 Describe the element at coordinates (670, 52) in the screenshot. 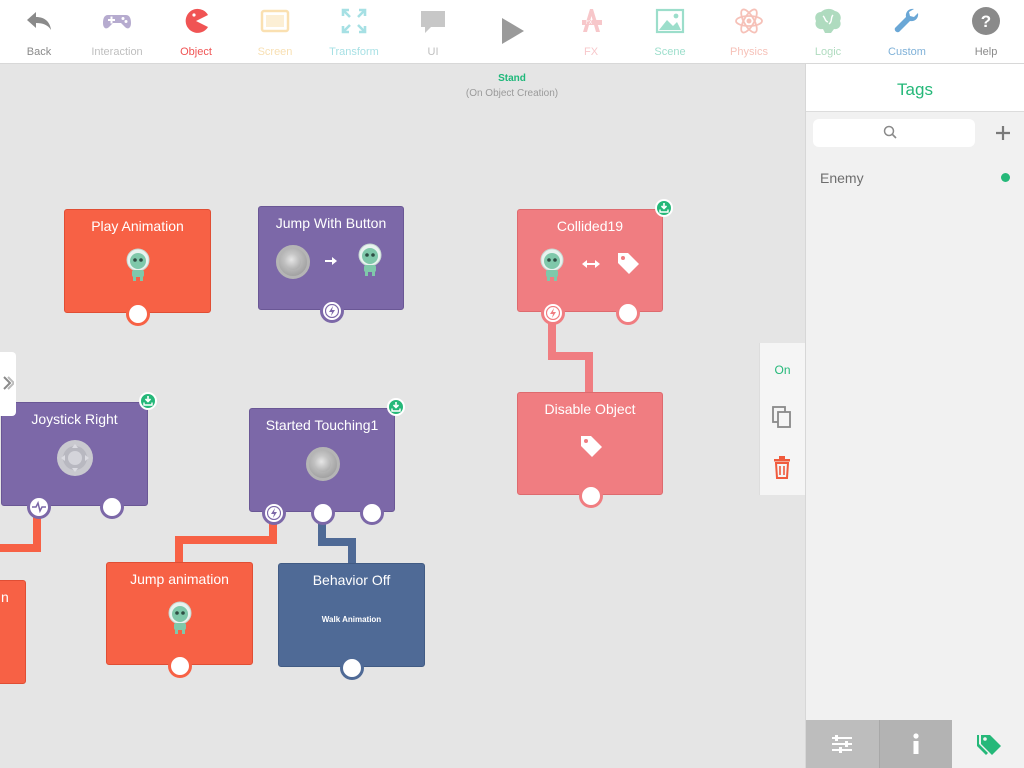

I see `scene-label: Scene` at that location.